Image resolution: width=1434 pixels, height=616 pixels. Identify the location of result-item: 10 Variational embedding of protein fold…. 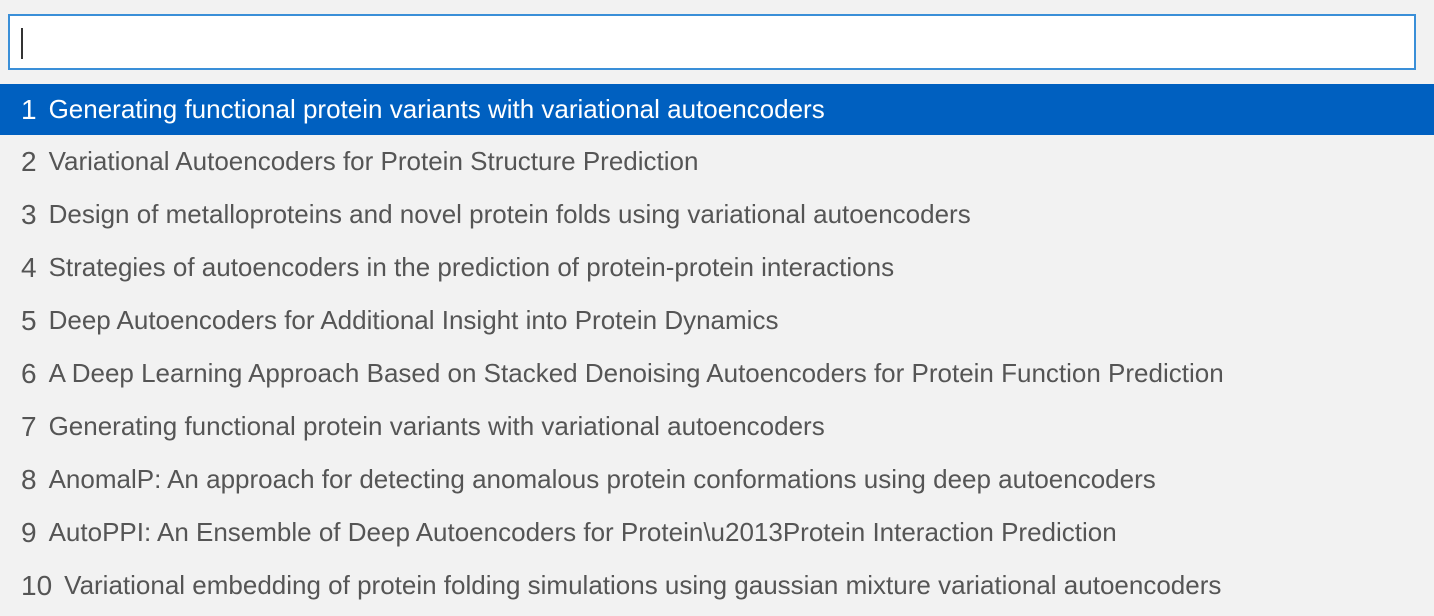
(717, 585).